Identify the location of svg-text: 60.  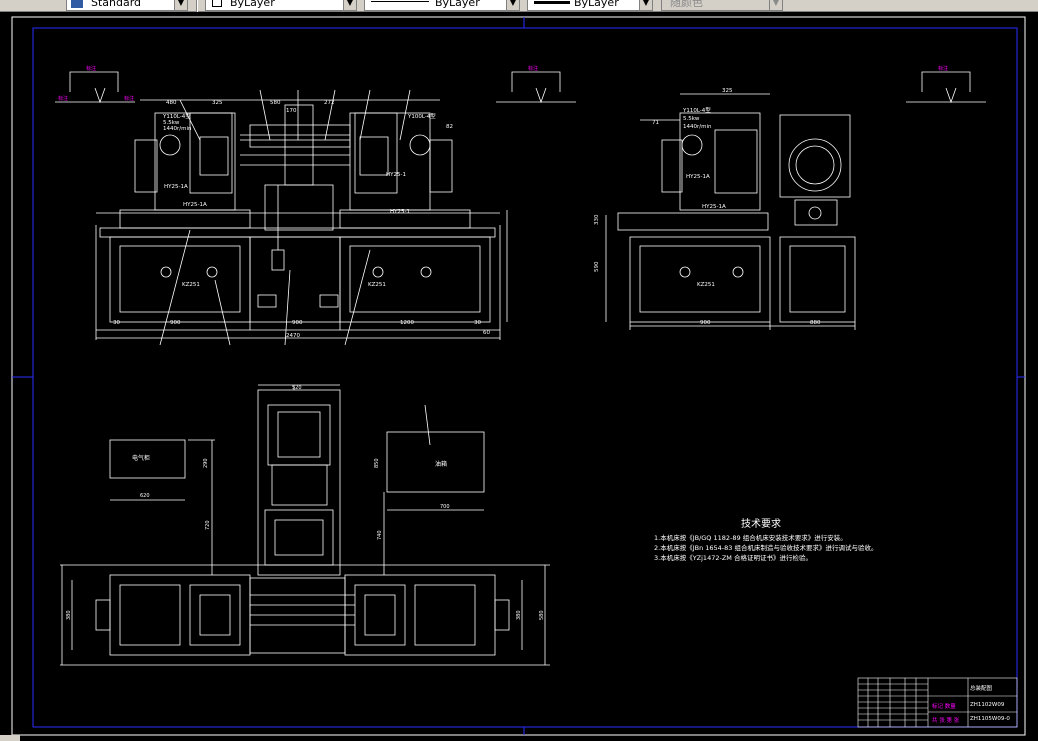
(486, 333).